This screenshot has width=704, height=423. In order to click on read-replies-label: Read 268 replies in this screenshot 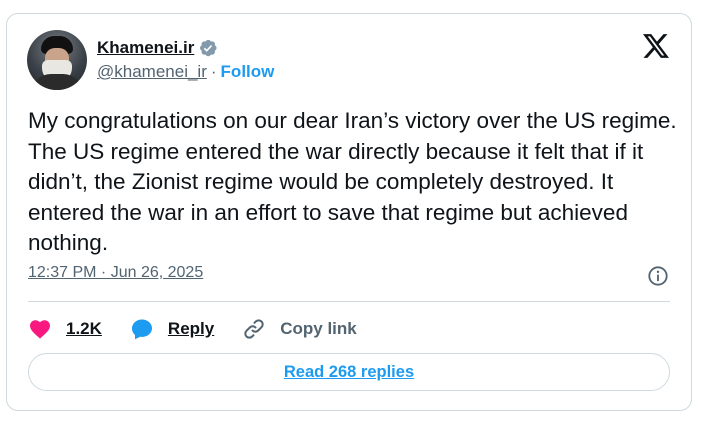, I will do `click(349, 371)`.